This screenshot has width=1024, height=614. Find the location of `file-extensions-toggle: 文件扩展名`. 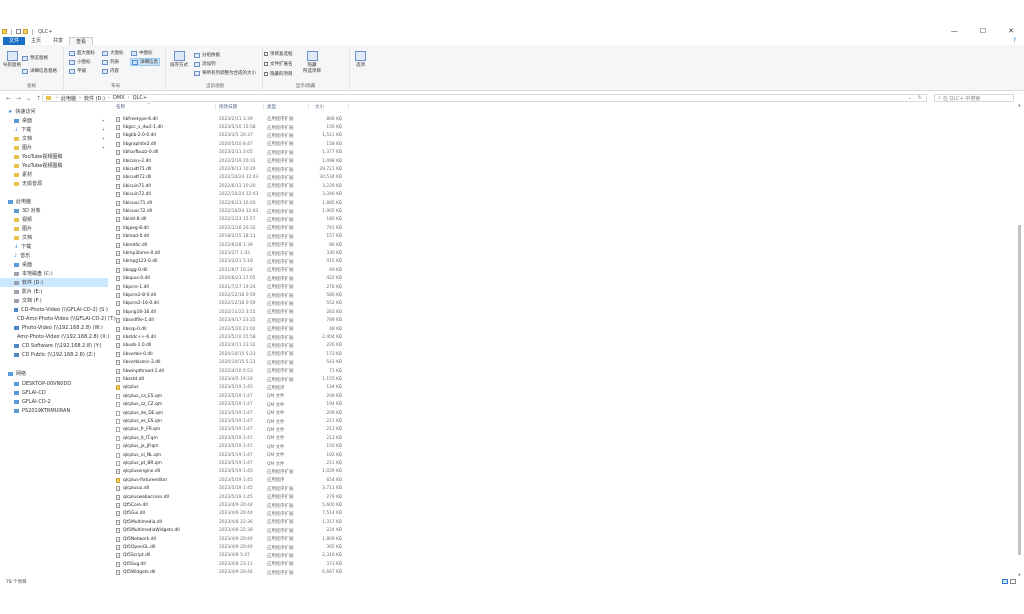

file-extensions-toggle: 文件扩展名 is located at coordinates (278, 64).